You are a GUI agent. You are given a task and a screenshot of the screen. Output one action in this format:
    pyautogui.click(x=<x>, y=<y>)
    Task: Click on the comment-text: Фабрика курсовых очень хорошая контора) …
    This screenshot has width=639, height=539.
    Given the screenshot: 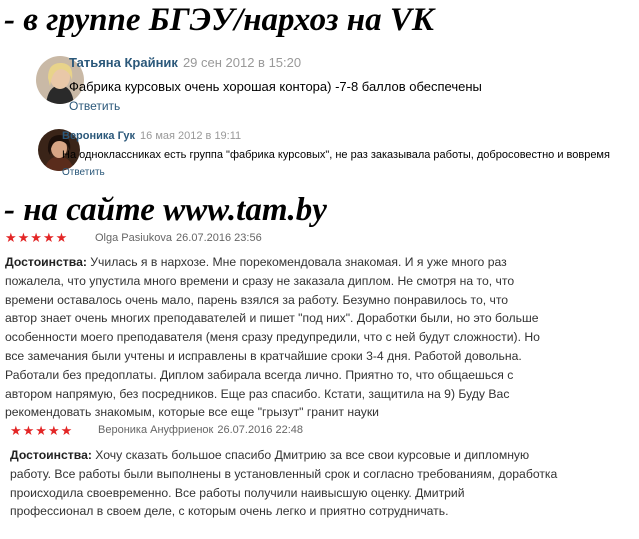 What is the action you would take?
    pyautogui.click(x=275, y=86)
    